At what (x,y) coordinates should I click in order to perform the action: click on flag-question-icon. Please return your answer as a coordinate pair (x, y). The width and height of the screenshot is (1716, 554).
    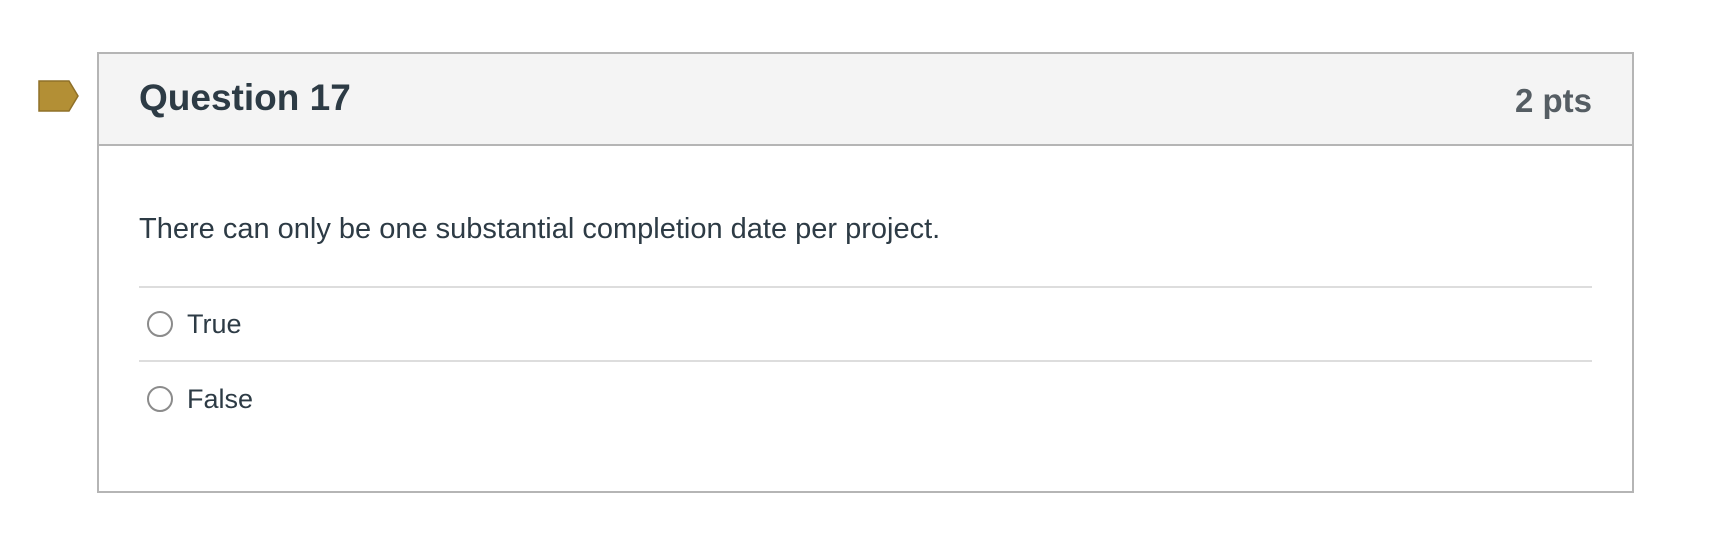
    Looking at the image, I should click on (59, 96).